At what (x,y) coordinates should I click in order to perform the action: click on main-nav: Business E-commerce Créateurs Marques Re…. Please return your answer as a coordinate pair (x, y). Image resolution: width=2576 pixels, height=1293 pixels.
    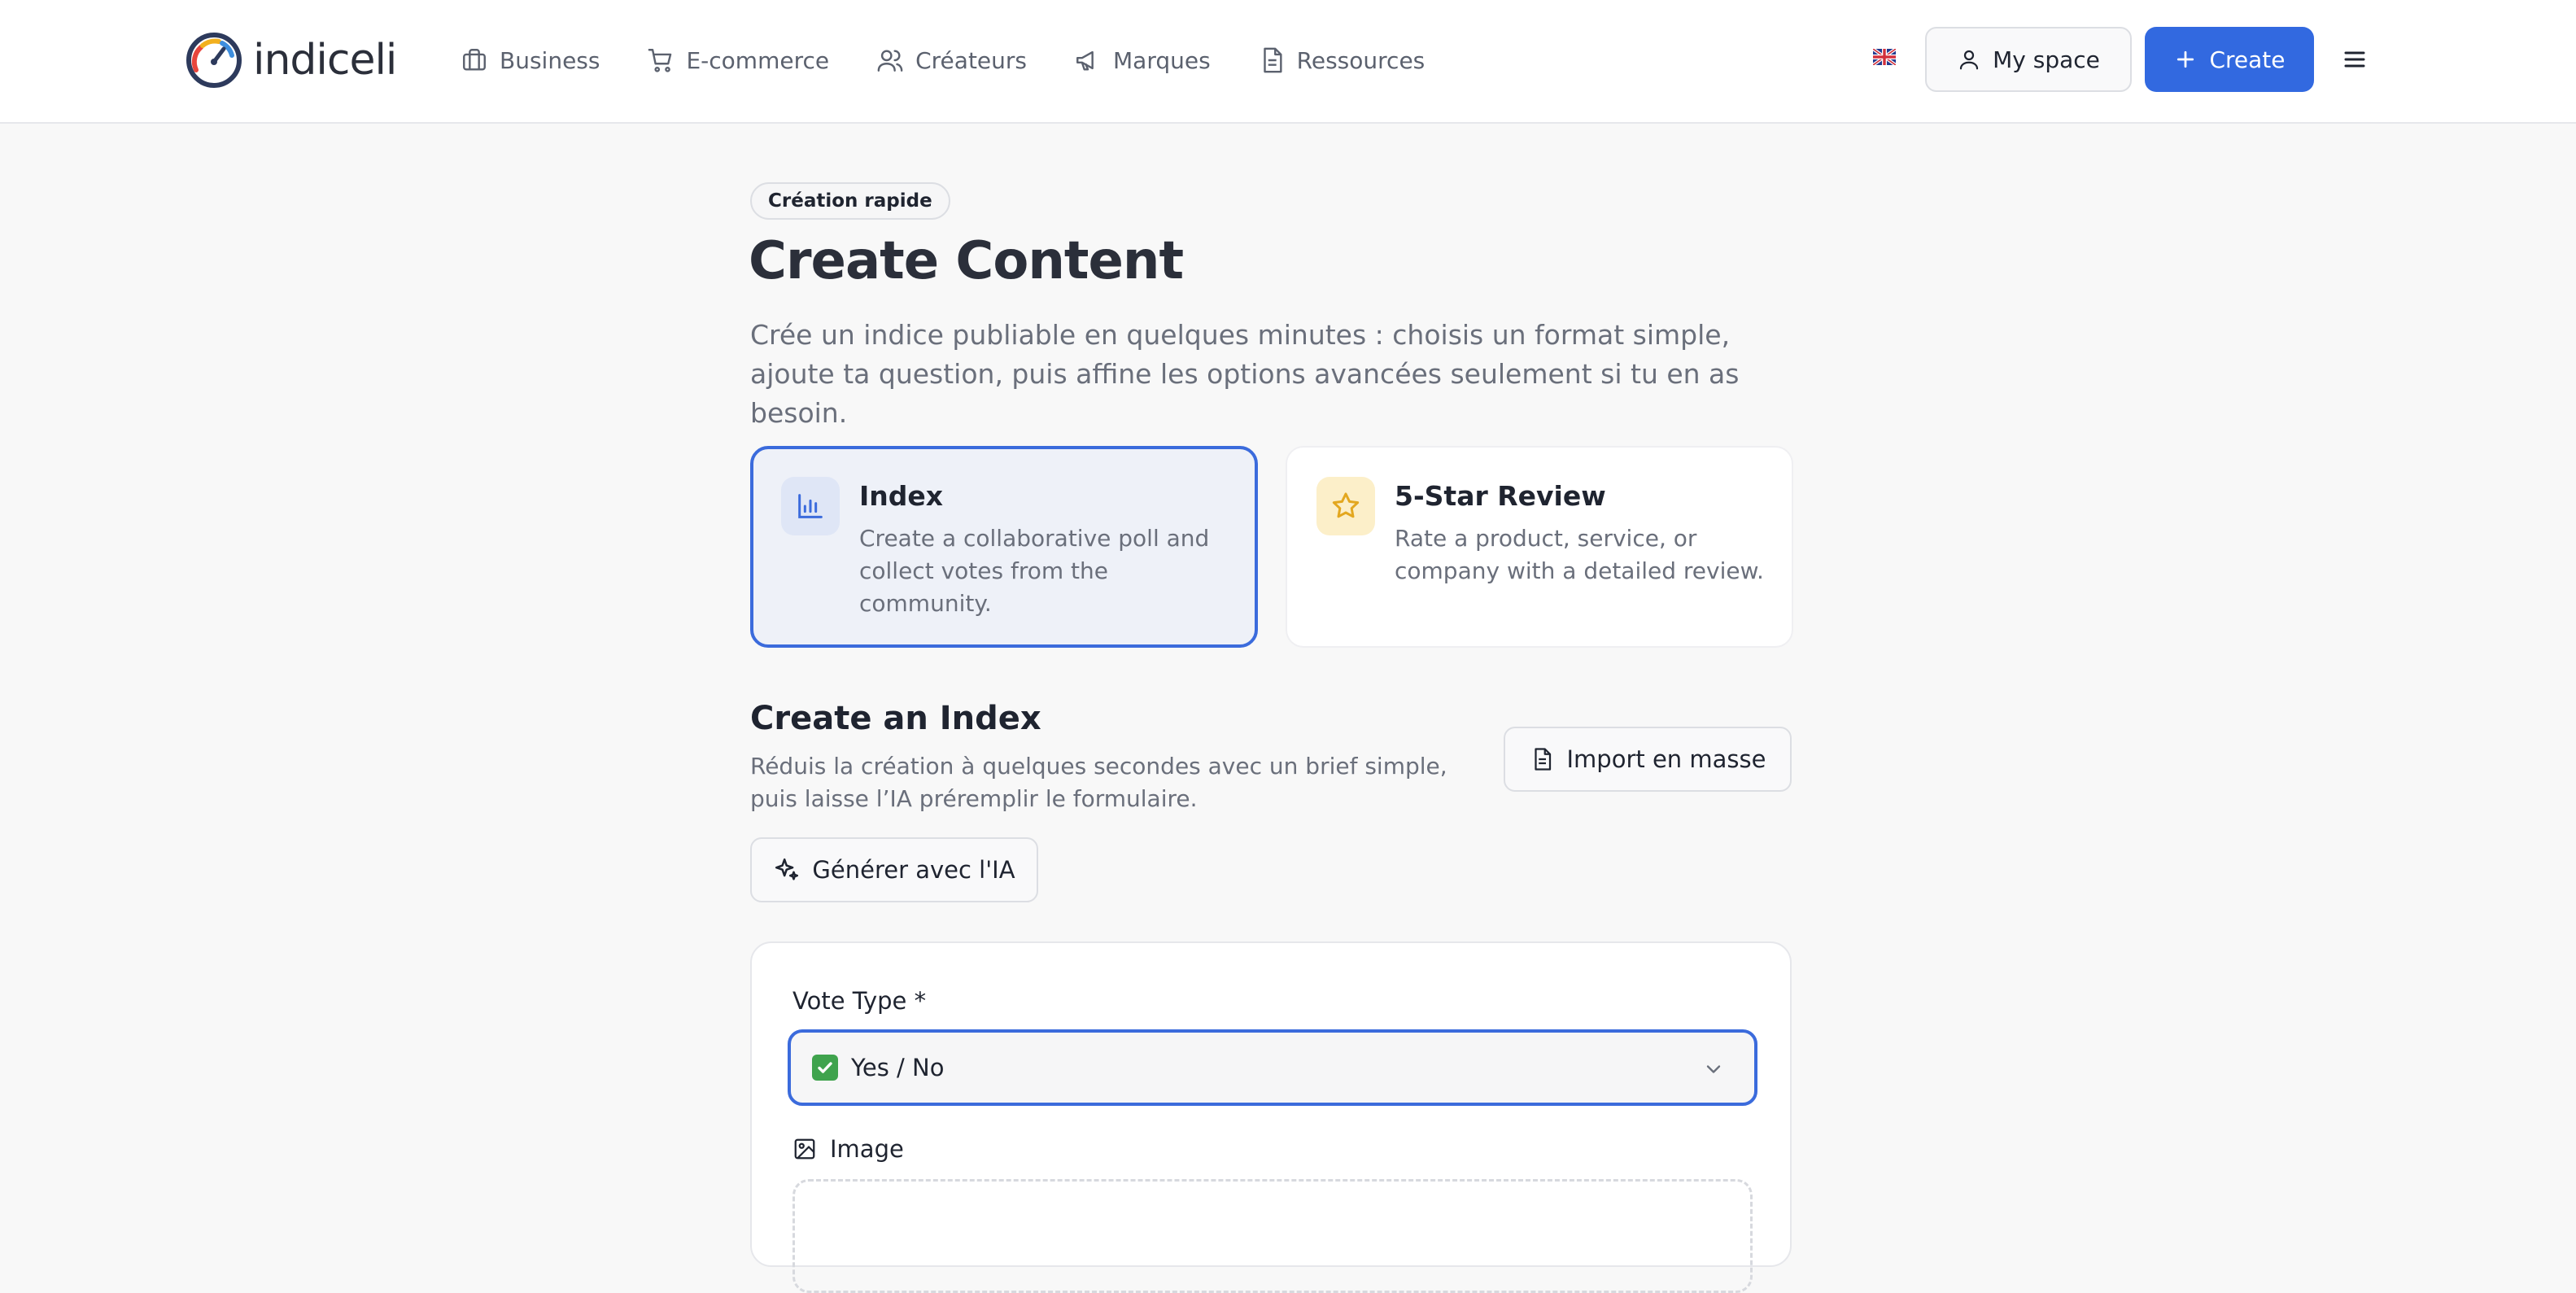
    Looking at the image, I should click on (966, 60).